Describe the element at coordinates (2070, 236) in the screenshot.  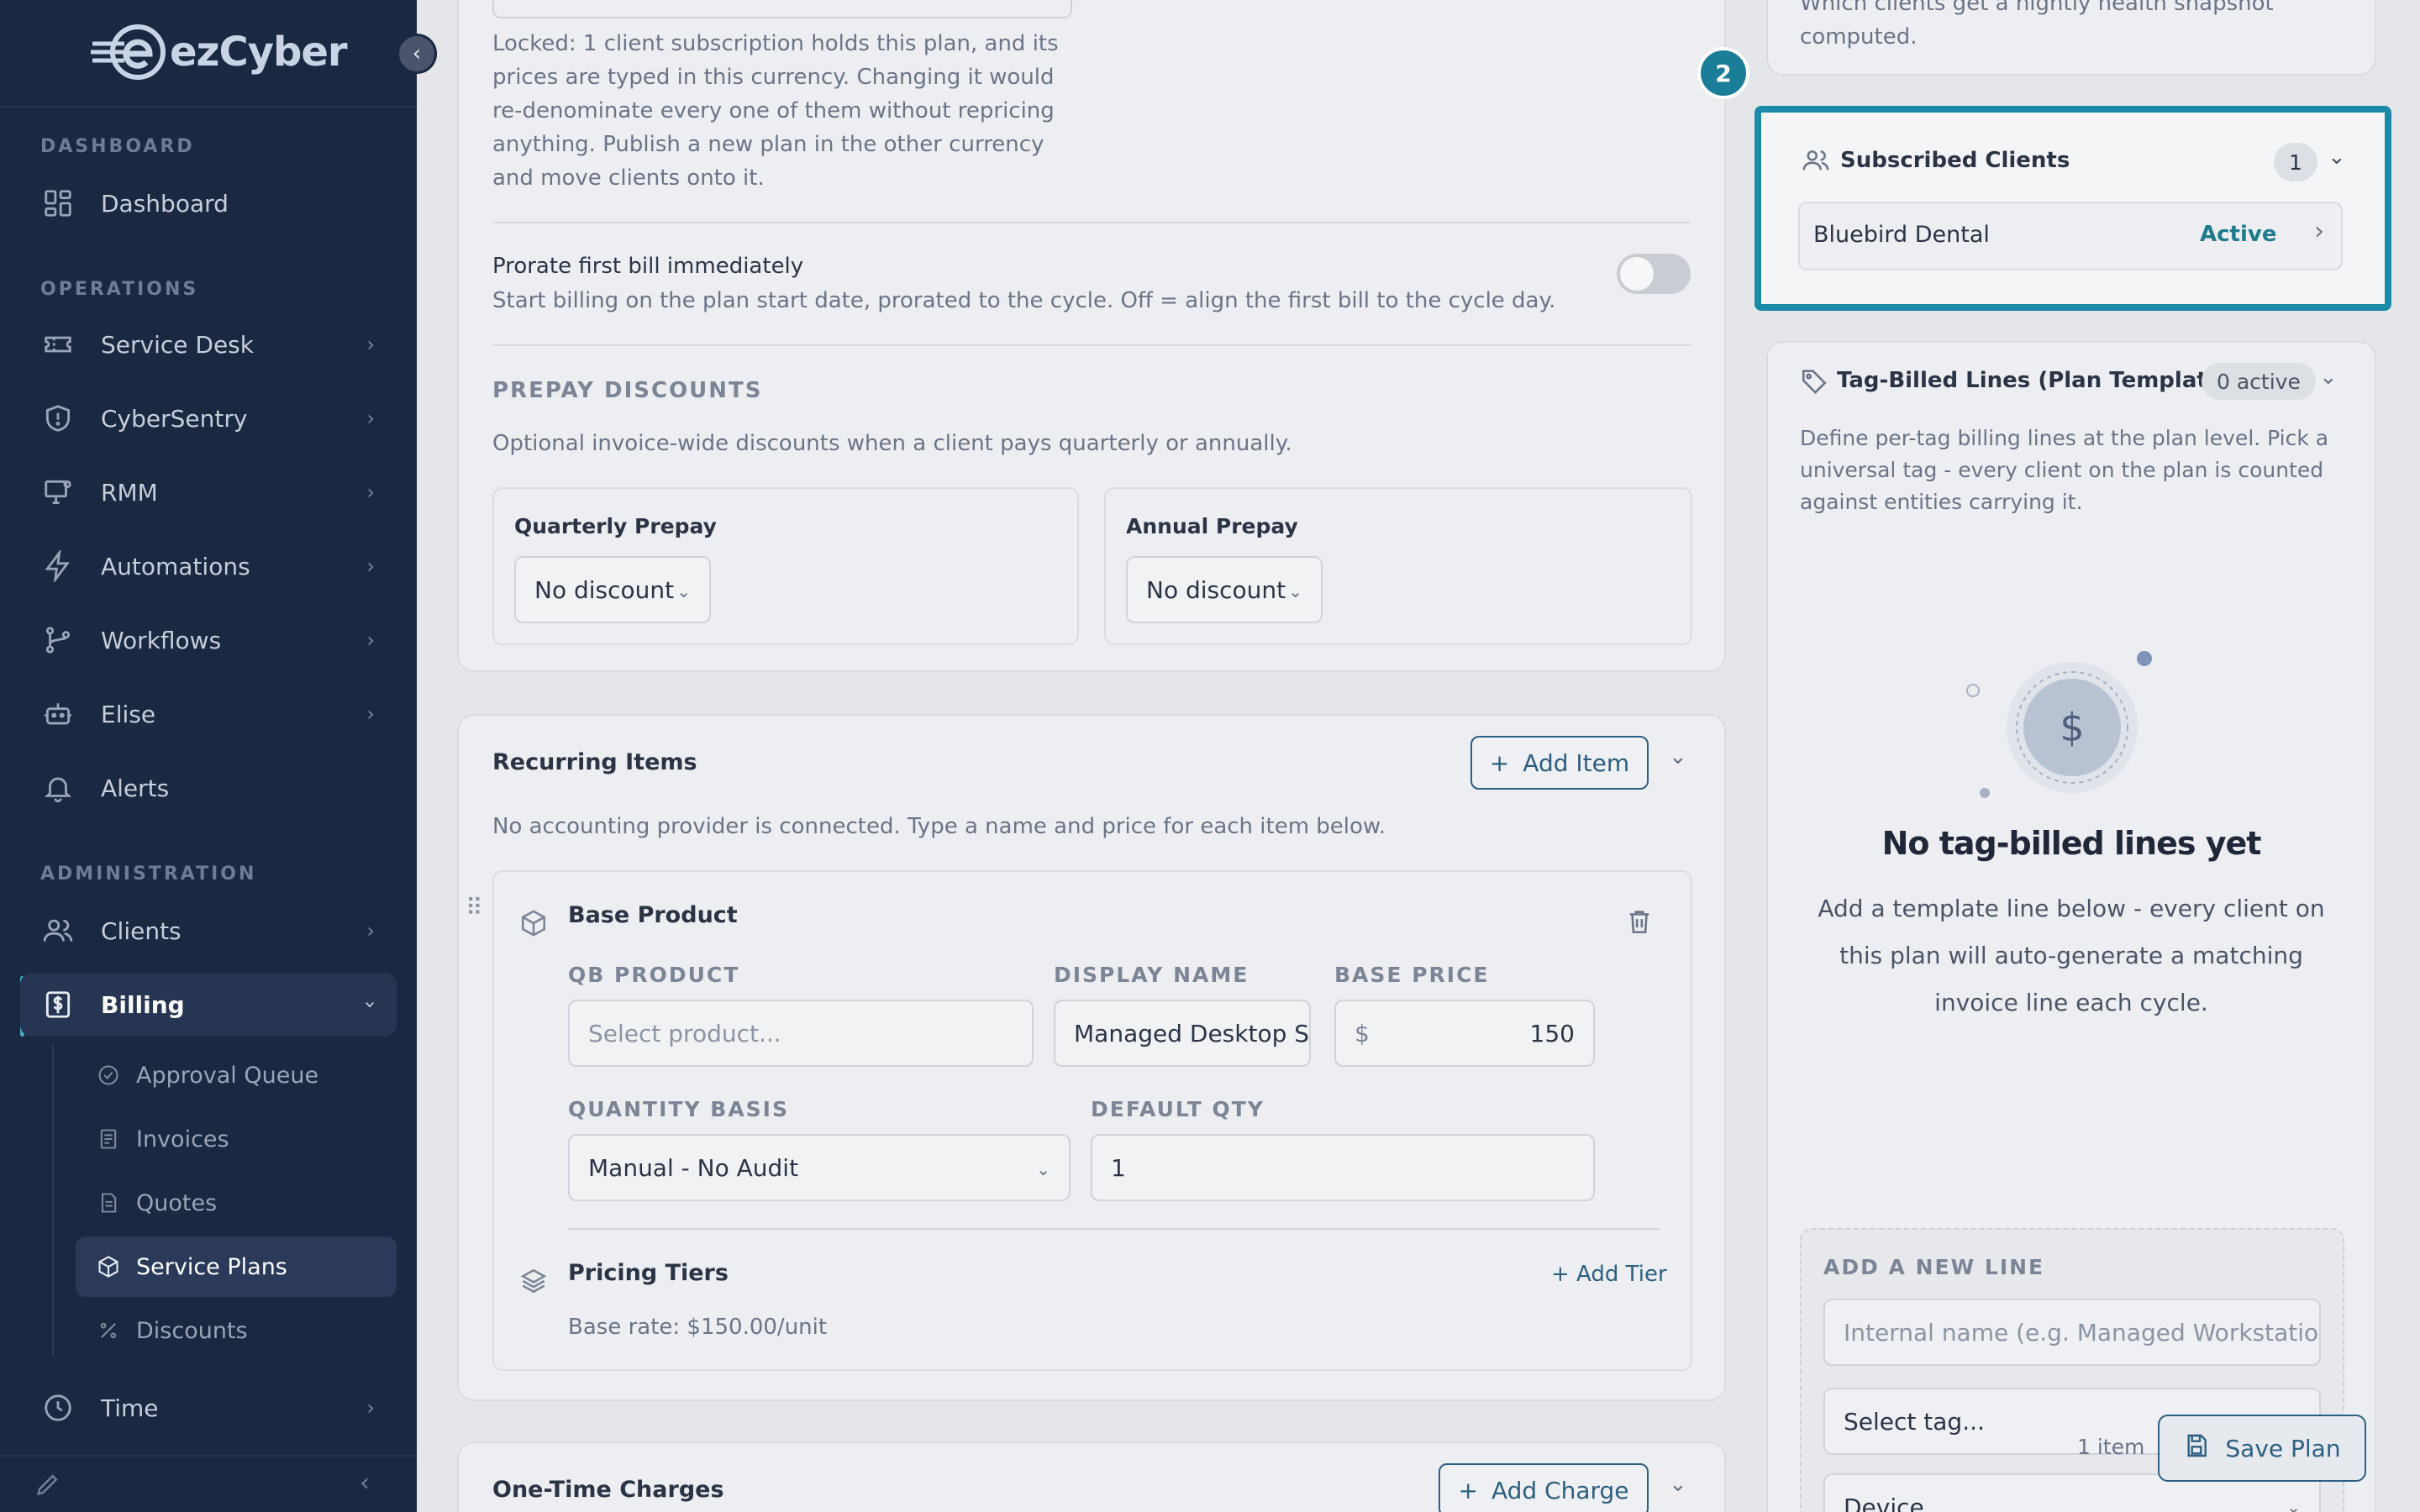
I see `client-row: Bluebird Dental Active ›` at that location.